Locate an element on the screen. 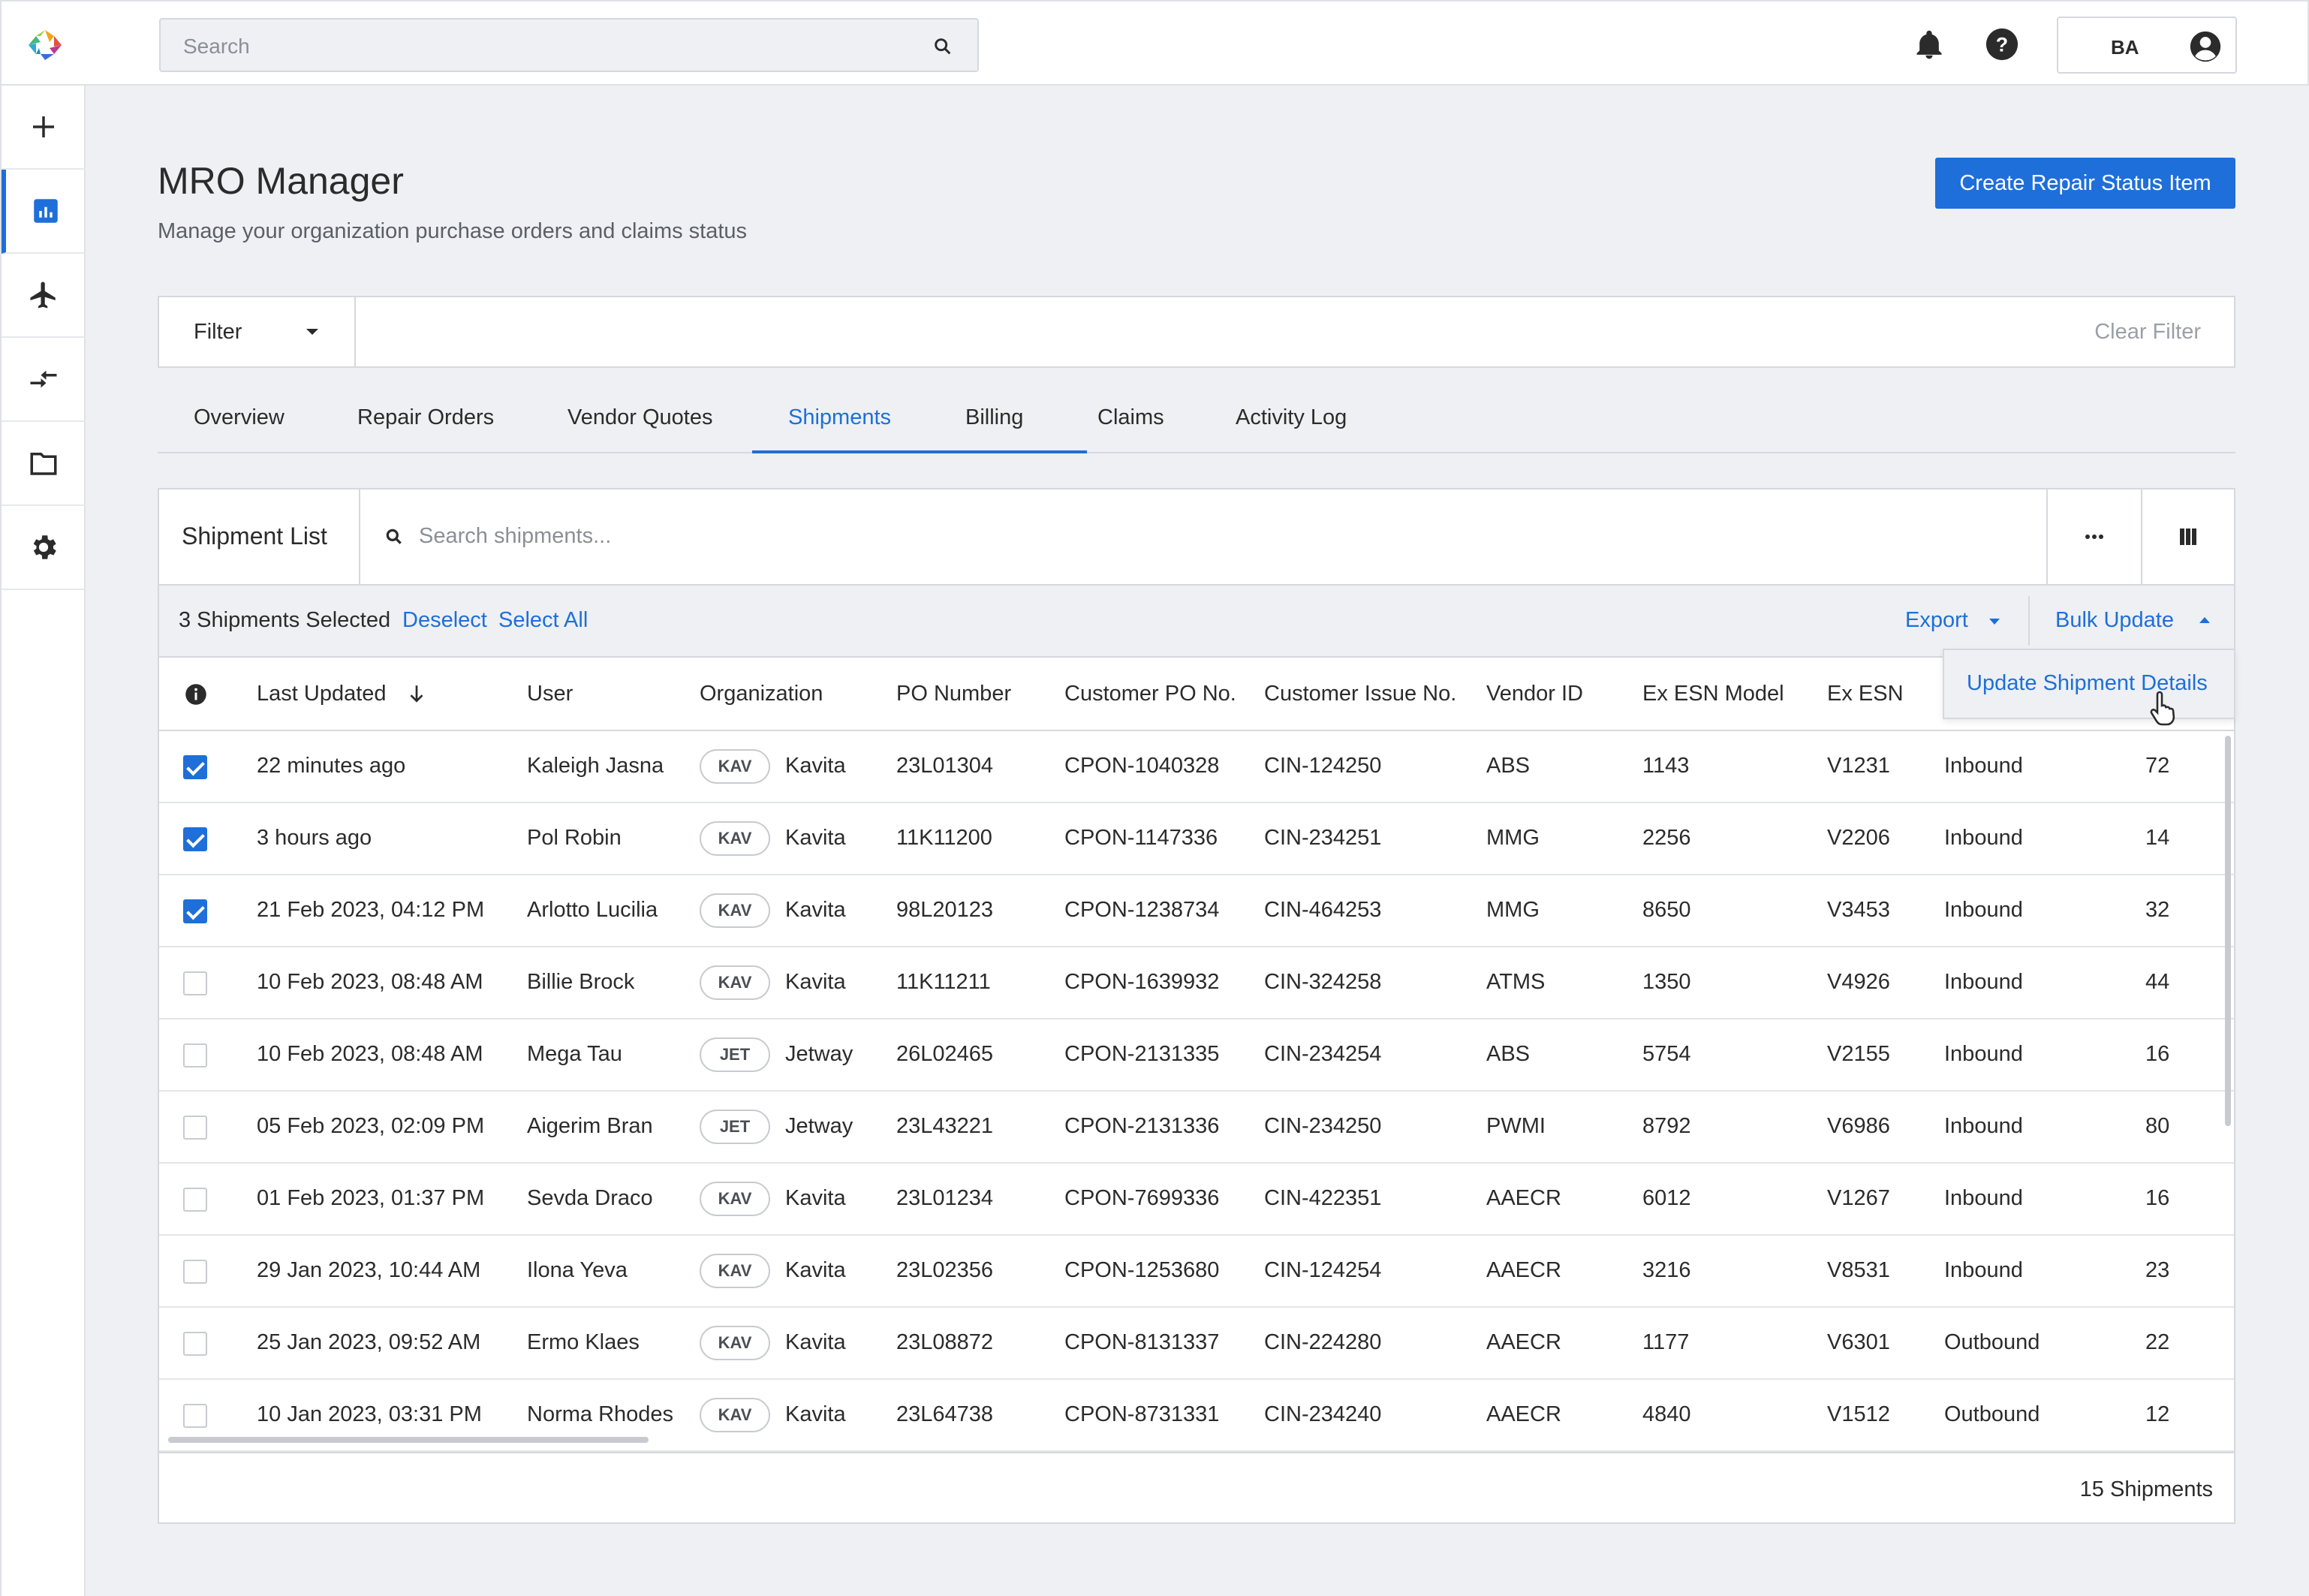 The width and height of the screenshot is (2309, 1596). notification-bell-icon is located at coordinates (1929, 45).